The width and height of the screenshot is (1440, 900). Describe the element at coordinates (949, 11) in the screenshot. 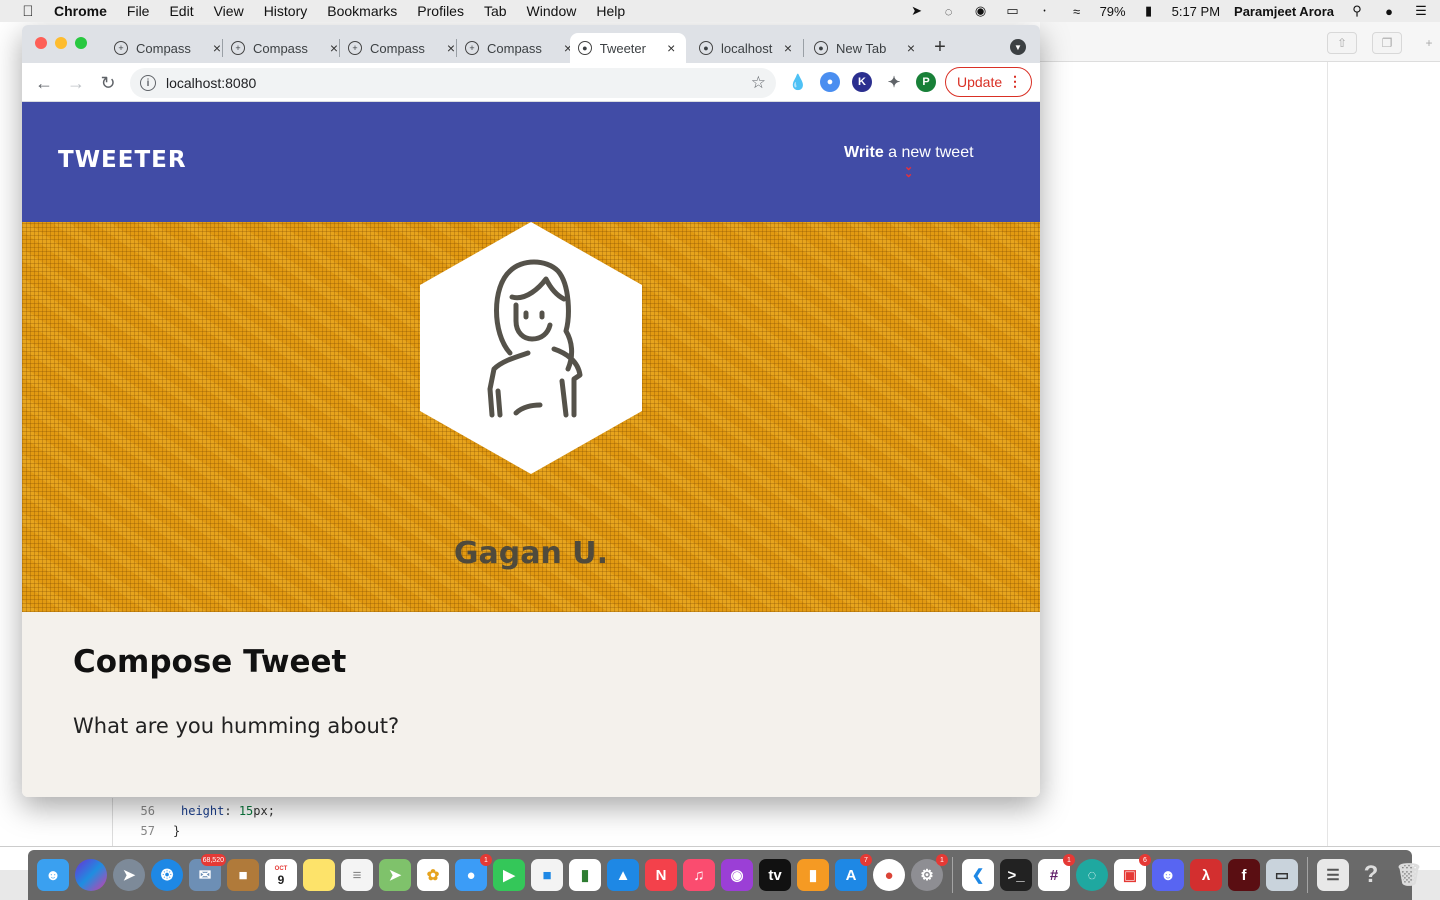

I see `activity-icon: ◌` at that location.